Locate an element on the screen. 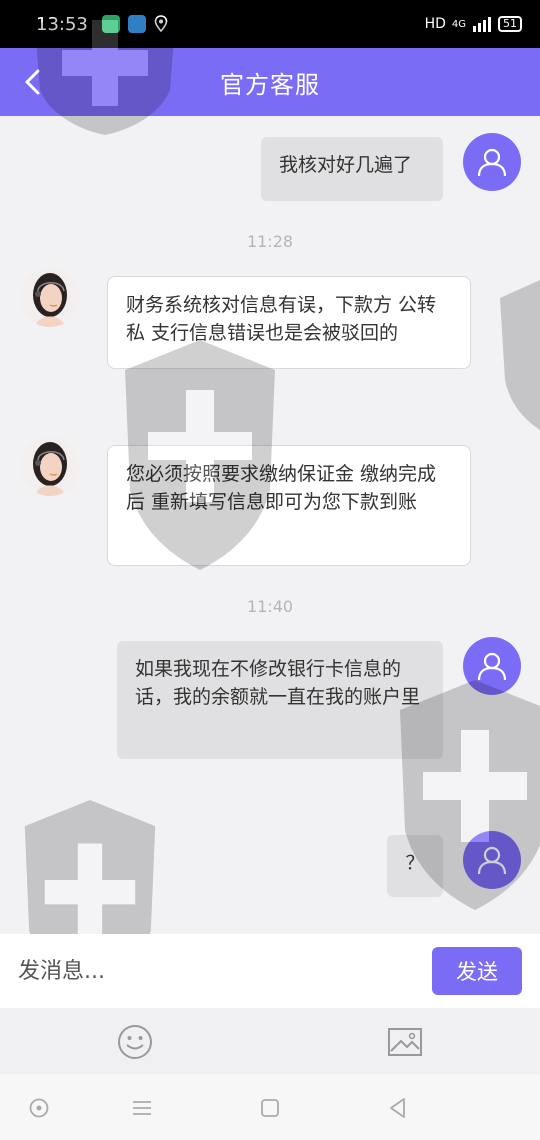  header: 官方客服 is located at coordinates (270, 82).